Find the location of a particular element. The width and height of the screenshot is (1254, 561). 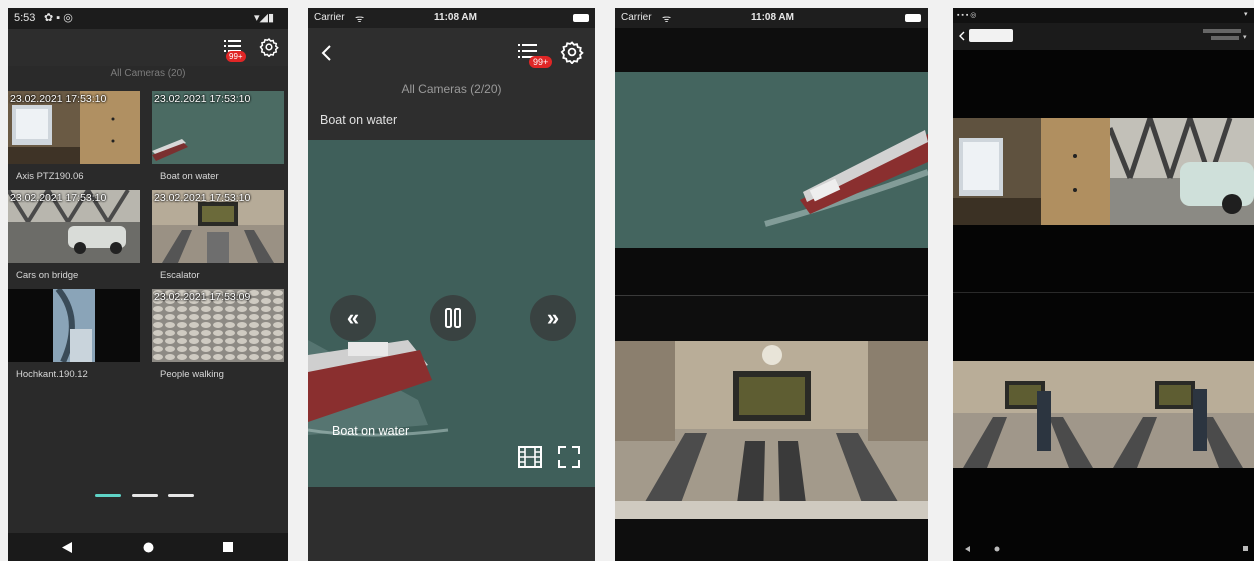

camera-tile-axis: 23.02.2021 17:53:10 Axis PTZ190.06 is located at coordinates (74, 140).